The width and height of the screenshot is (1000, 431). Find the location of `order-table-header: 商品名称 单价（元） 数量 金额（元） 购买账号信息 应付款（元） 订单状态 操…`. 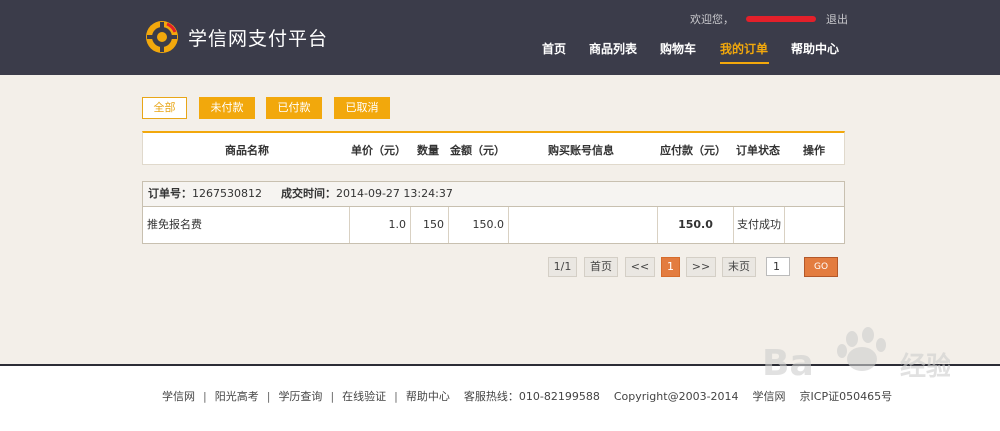

order-table-header: 商品名称 单价（元） 数量 金额（元） 购买账号信息 应付款（元） 订单状态 操… is located at coordinates (493, 148).